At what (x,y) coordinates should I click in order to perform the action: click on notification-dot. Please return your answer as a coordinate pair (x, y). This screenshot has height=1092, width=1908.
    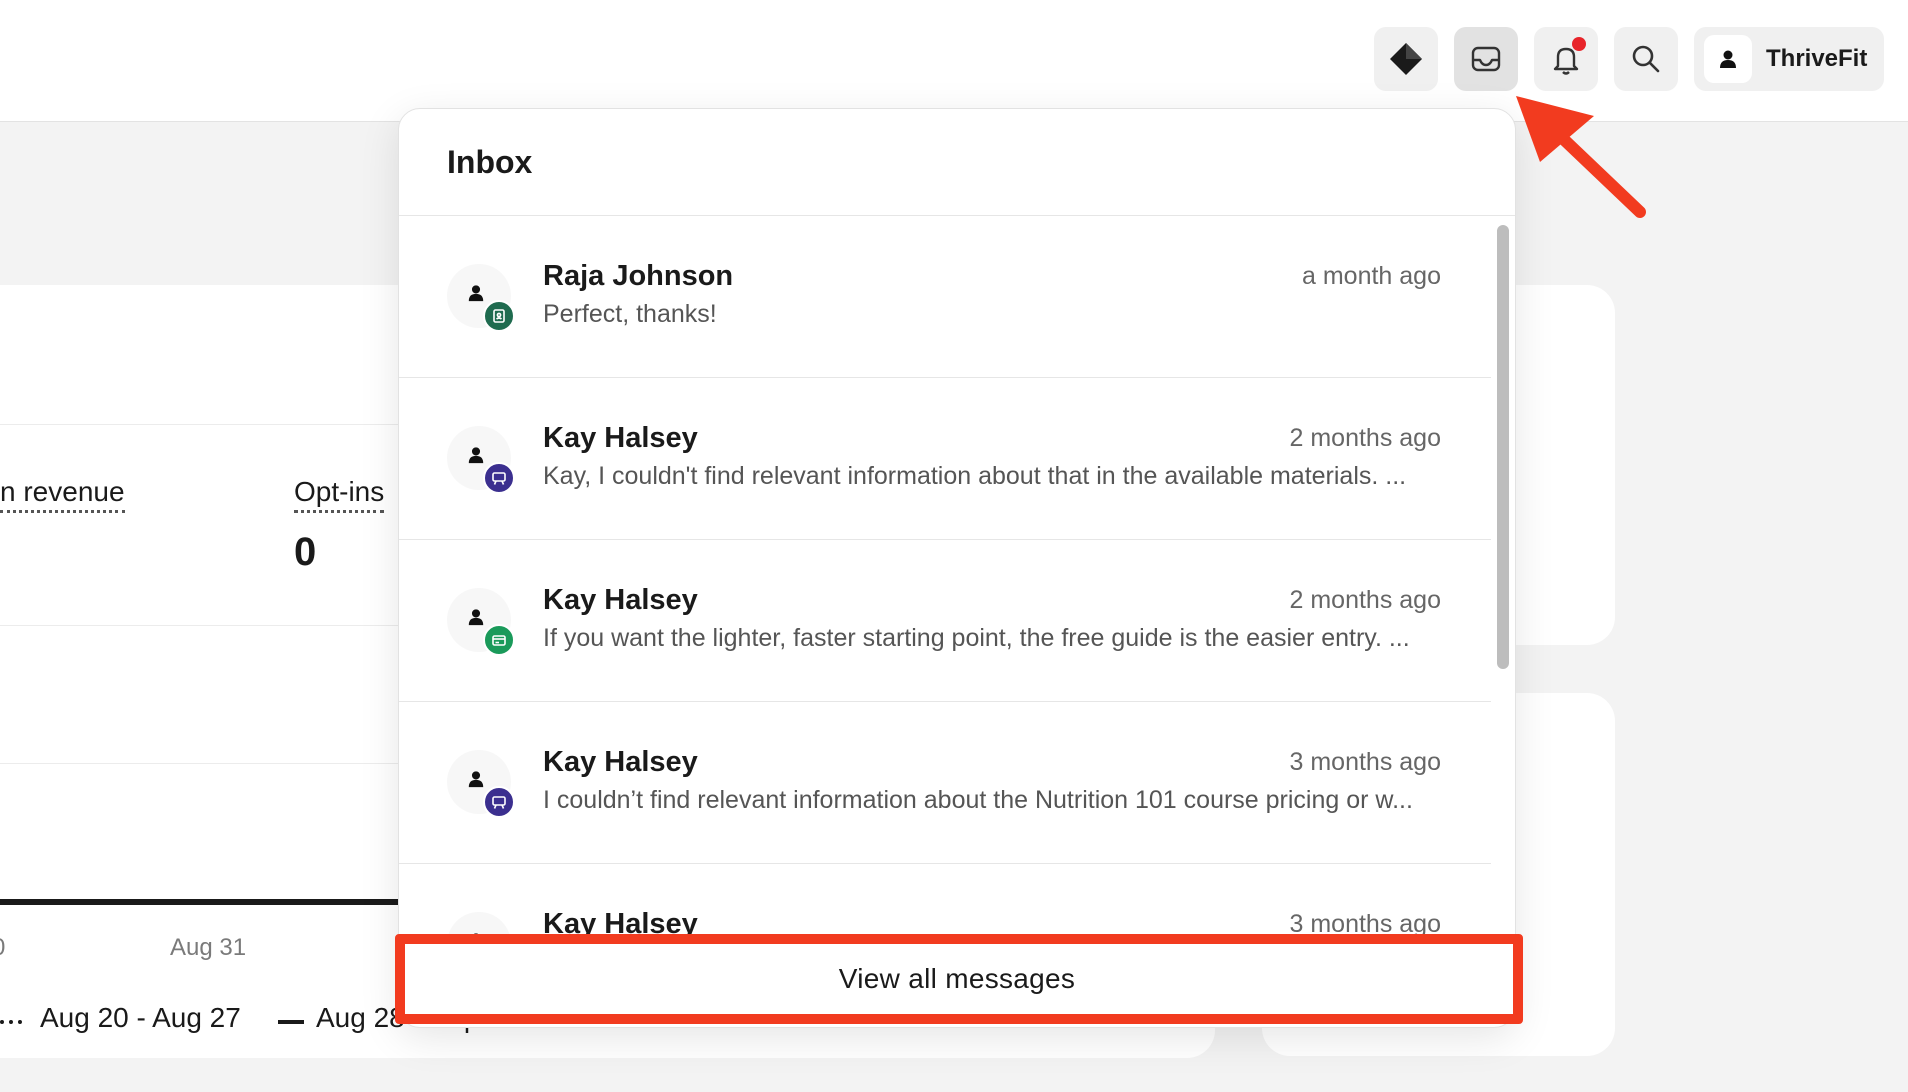
    Looking at the image, I should click on (1579, 44).